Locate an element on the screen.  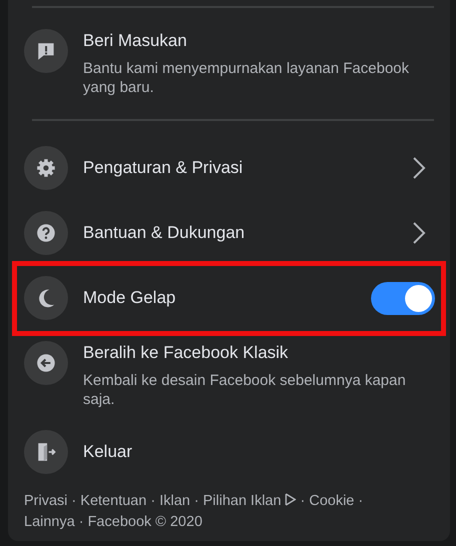
dark-mode-toggle is located at coordinates (403, 298).